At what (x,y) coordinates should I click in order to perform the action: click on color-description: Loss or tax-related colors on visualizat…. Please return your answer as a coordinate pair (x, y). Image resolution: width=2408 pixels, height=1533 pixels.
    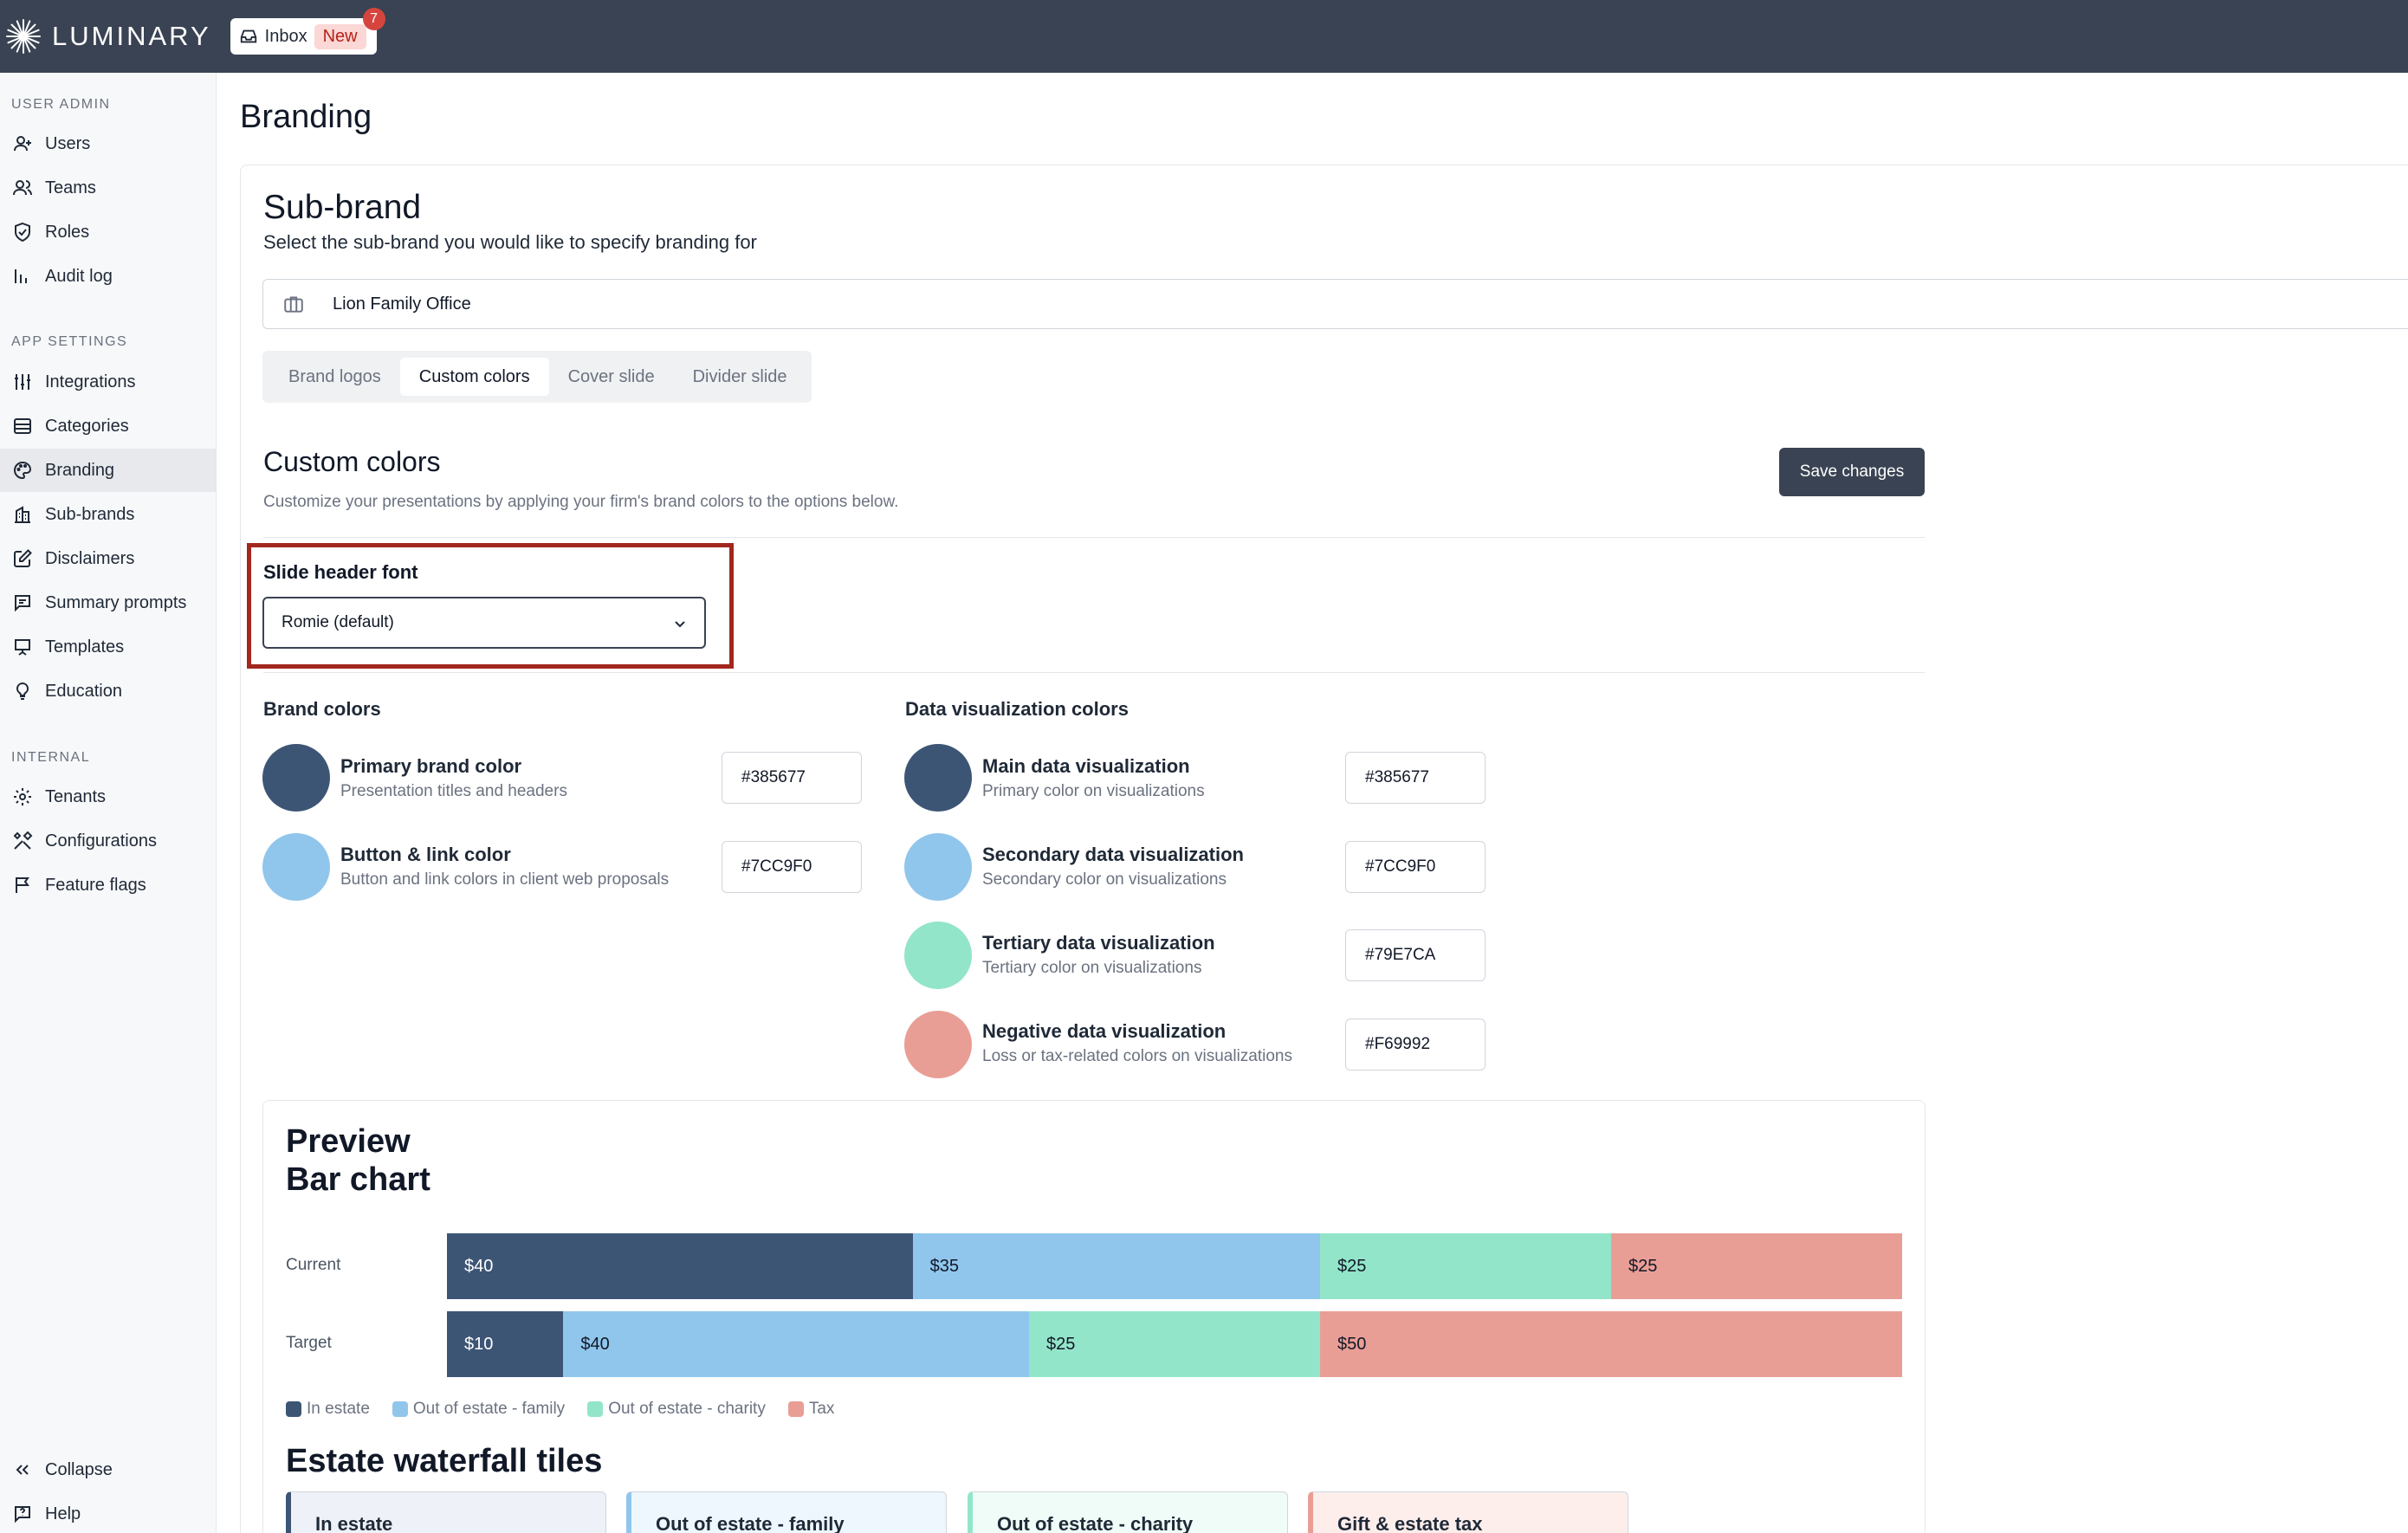
    Looking at the image, I should click on (1137, 1056).